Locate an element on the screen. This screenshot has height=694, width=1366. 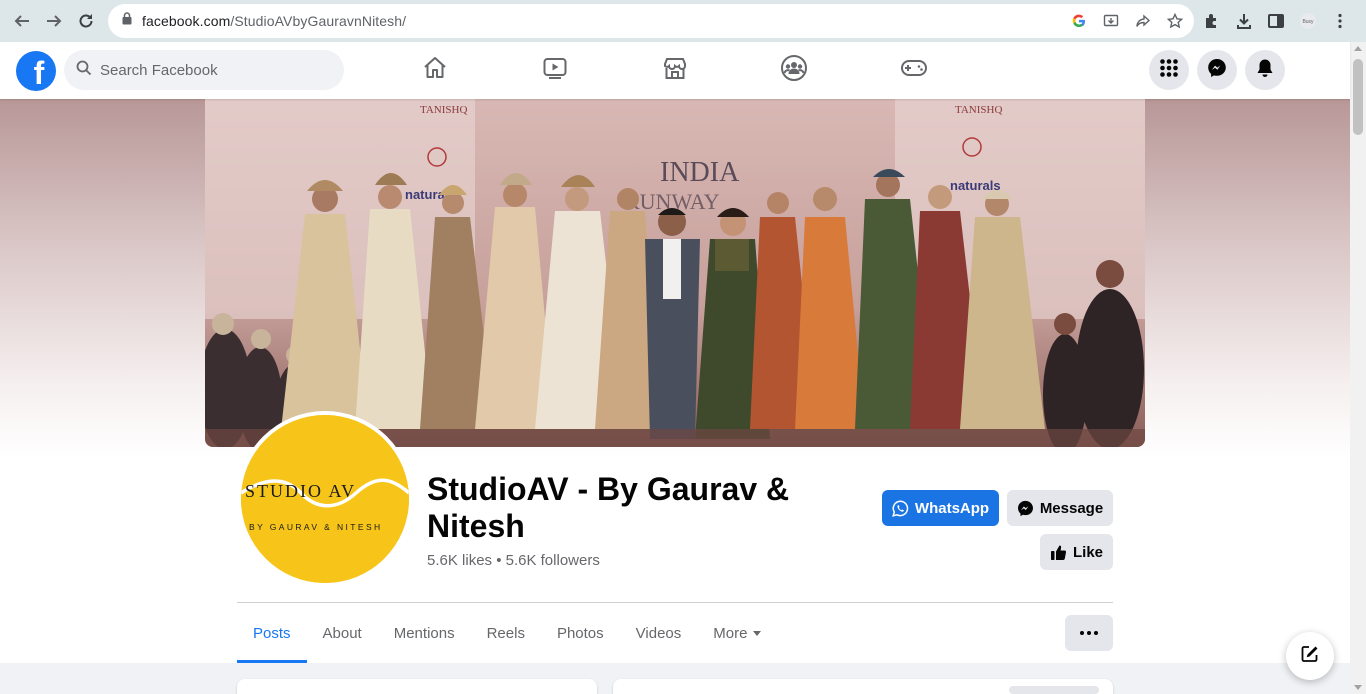
chrome-menu-icon is located at coordinates (1340, 21).